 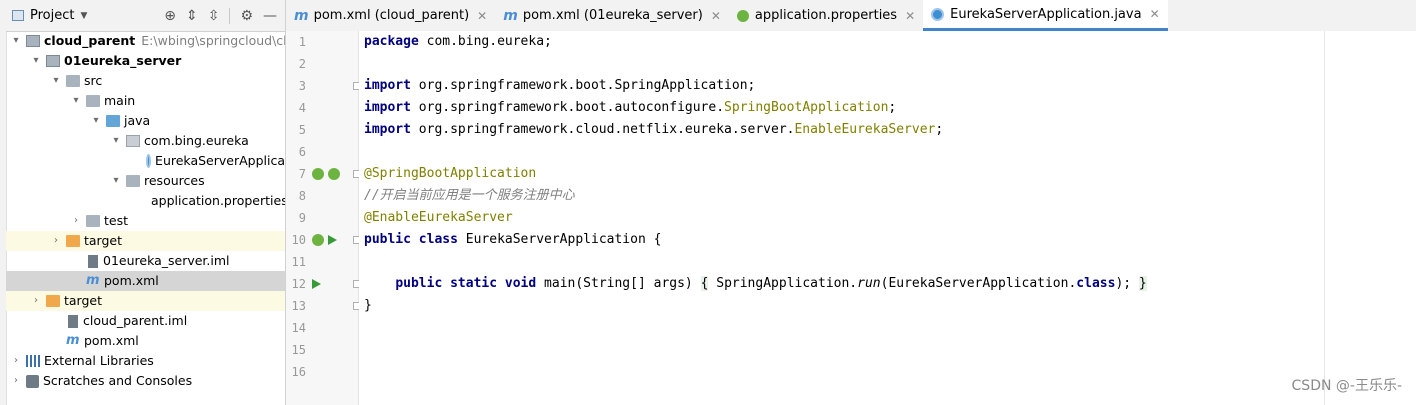 I want to click on editor-gutter: 1 2 3 4 5 6 7 8 9 10 11 12 13 14 15 16, so click(x=323, y=218).